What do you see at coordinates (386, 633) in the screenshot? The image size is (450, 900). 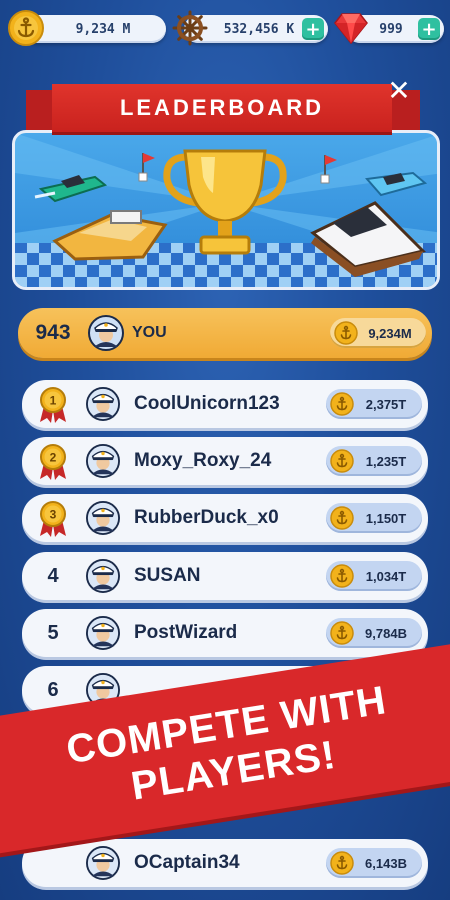 I see `score-value: 9,784B` at bounding box center [386, 633].